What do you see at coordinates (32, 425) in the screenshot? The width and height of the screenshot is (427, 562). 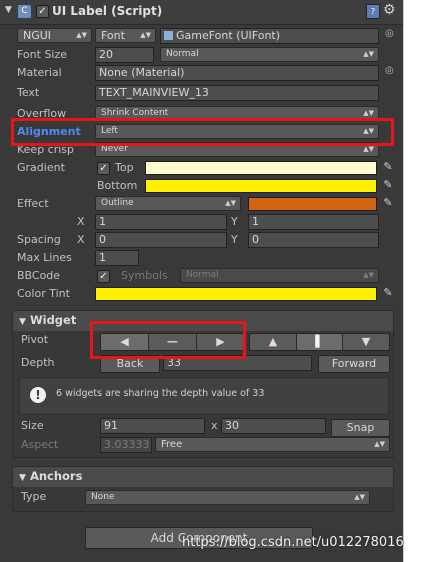 I see `size-label: Size` at bounding box center [32, 425].